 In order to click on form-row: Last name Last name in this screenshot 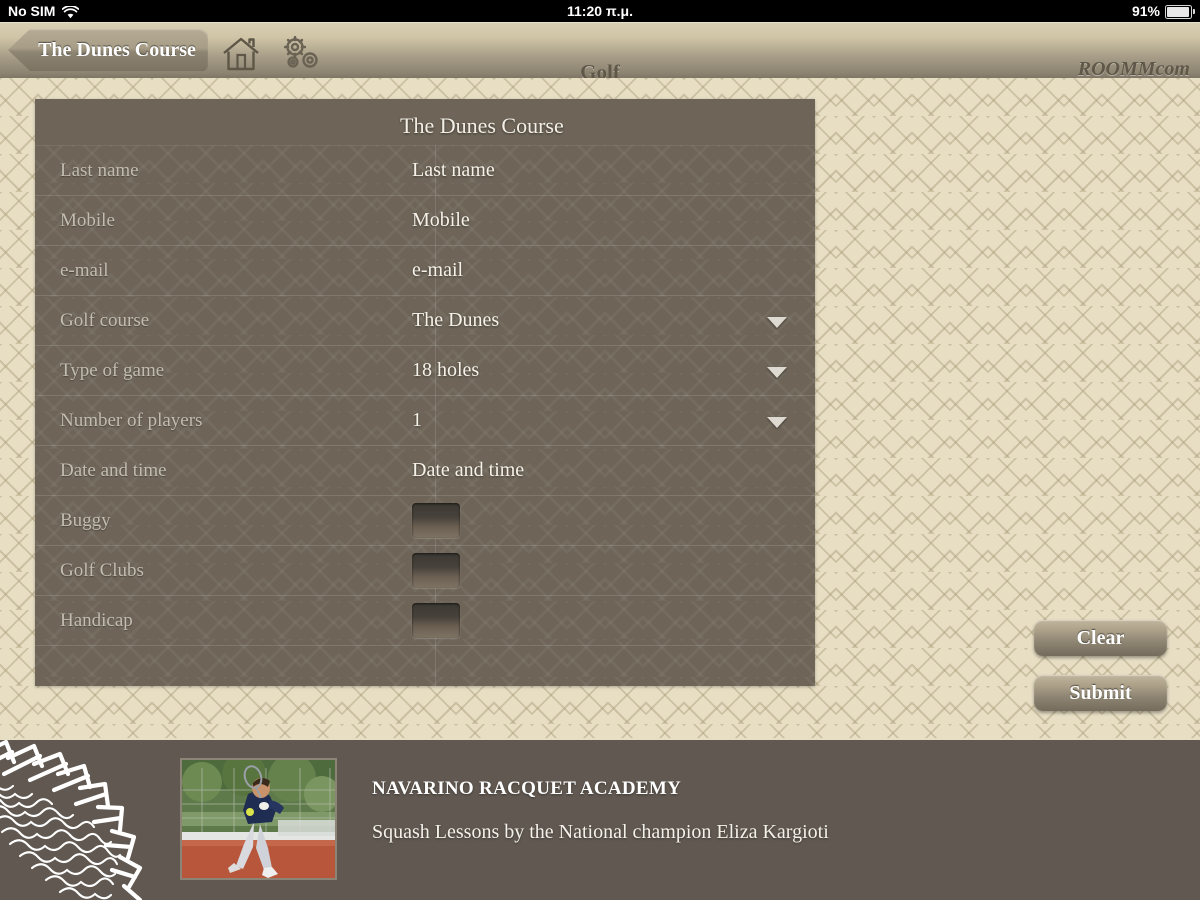, I will do `click(425, 170)`.